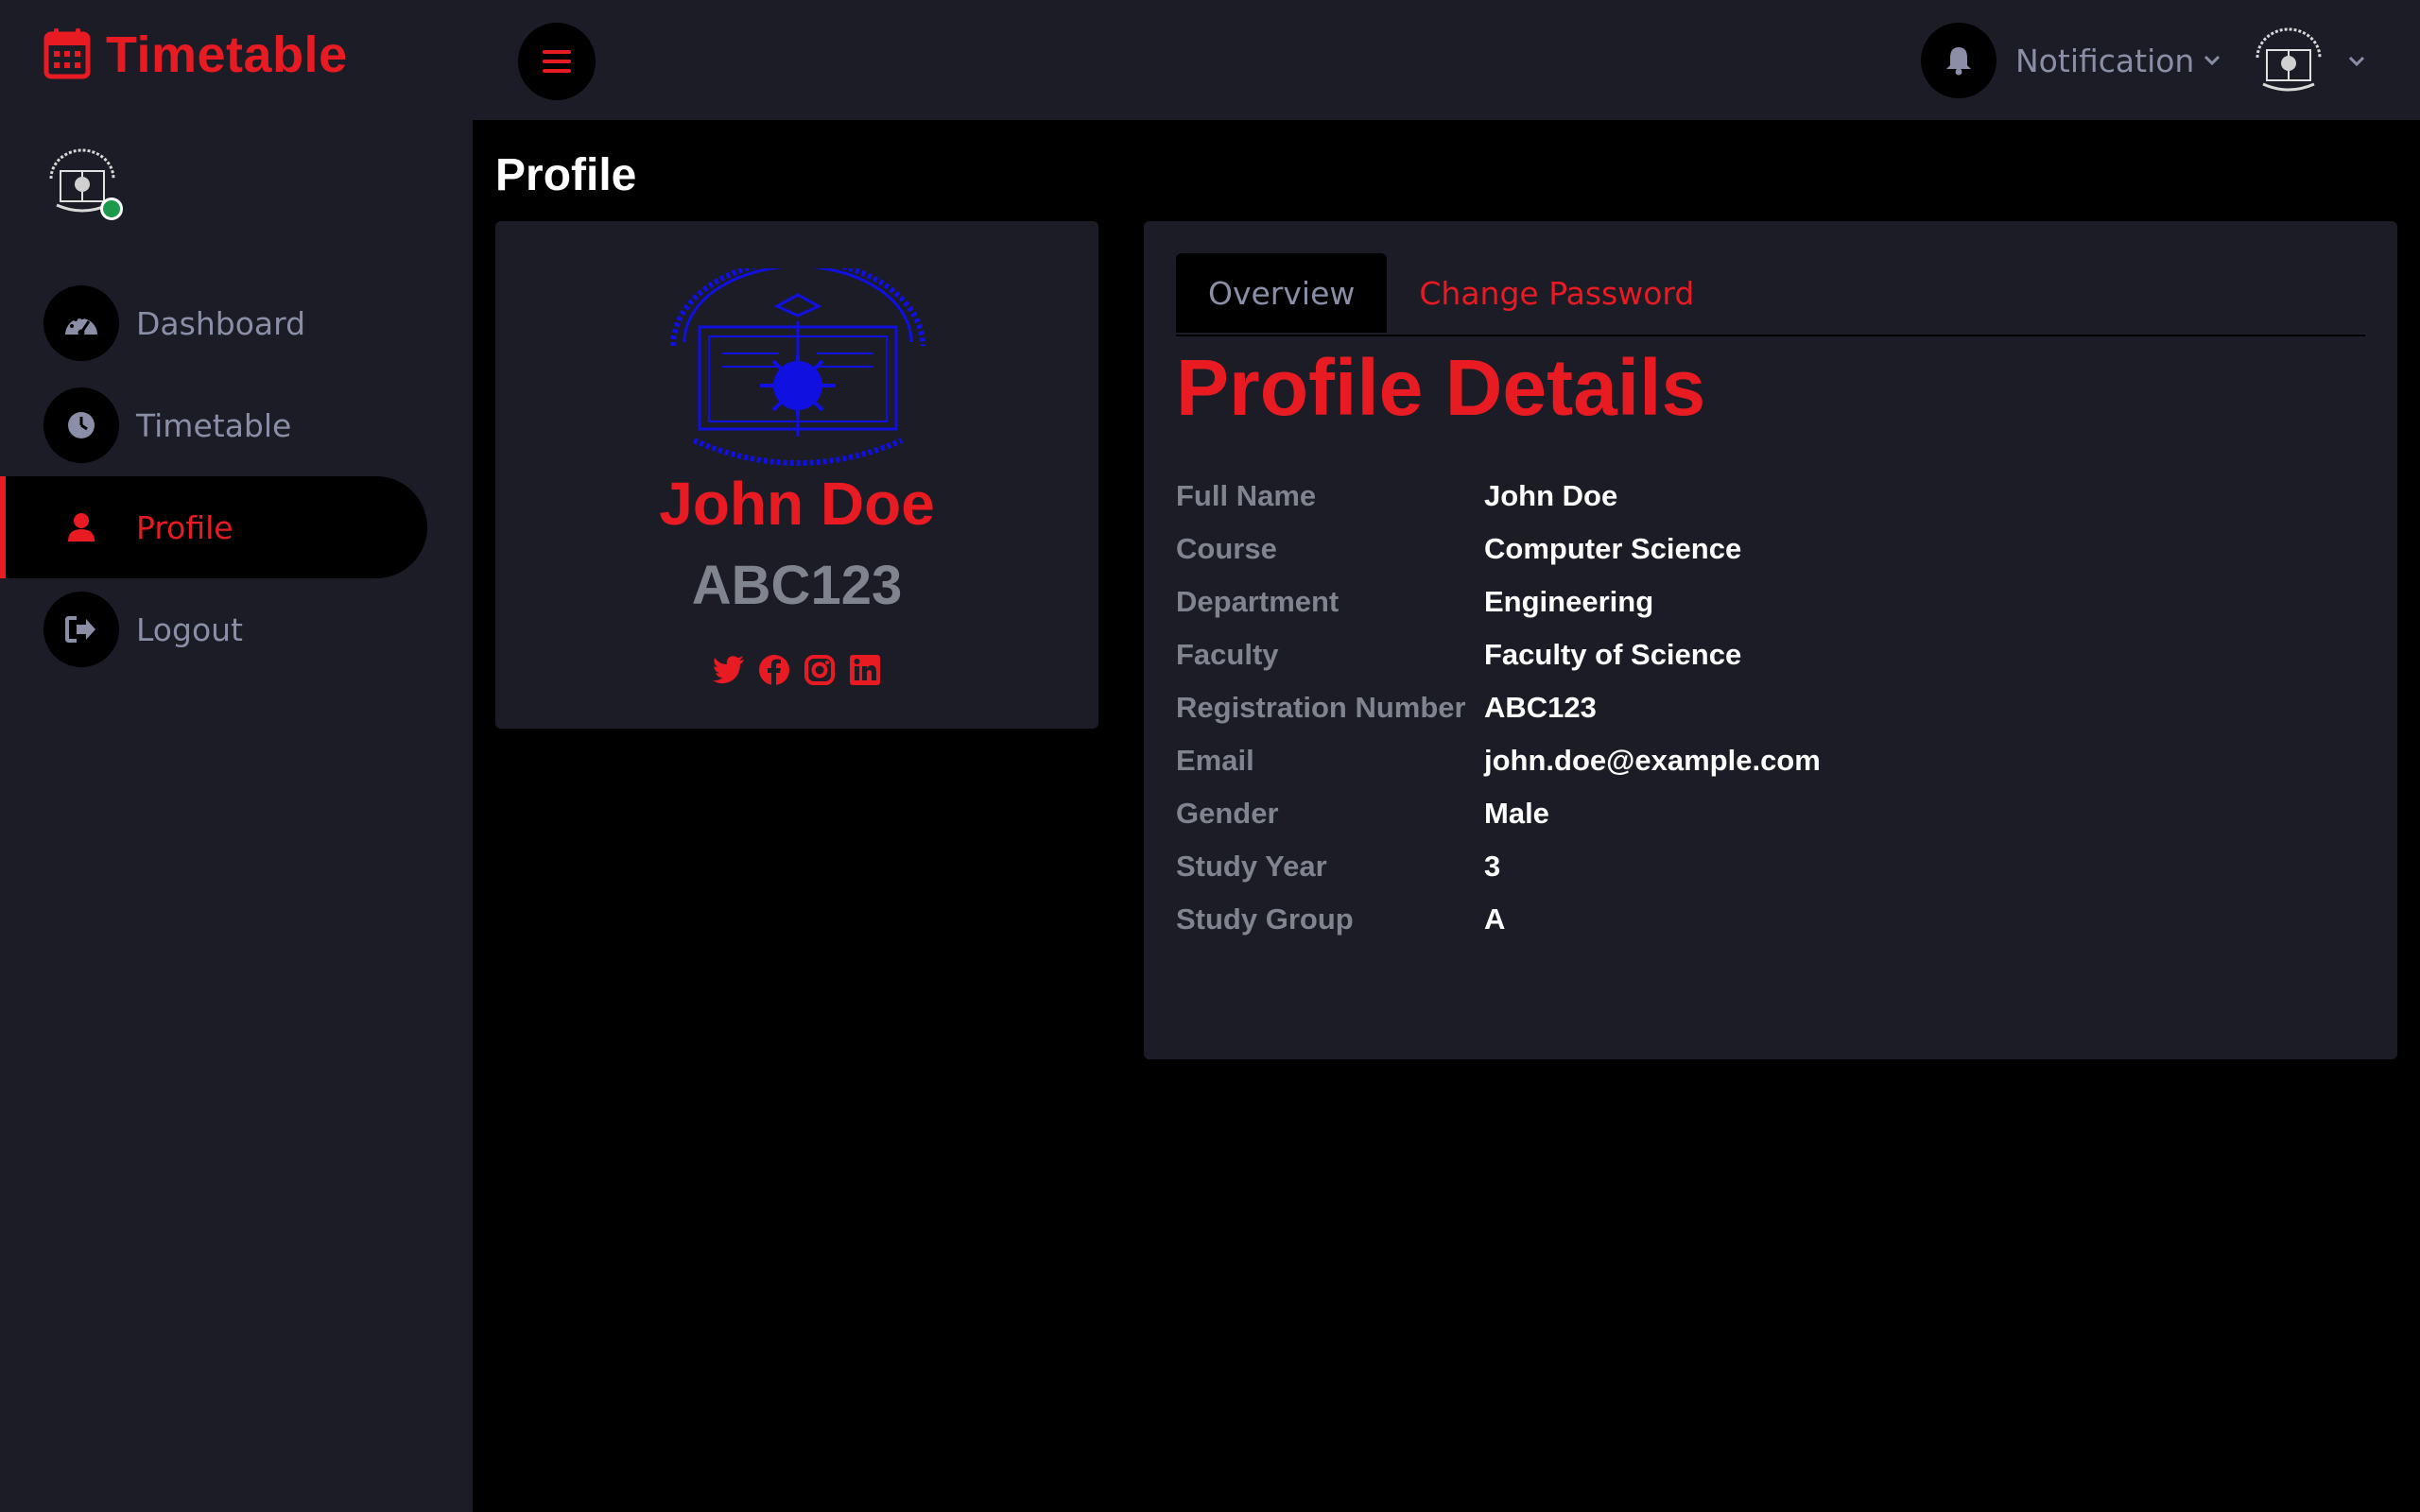  I want to click on detail-row: Email john.doe@example.com, so click(1770, 761).